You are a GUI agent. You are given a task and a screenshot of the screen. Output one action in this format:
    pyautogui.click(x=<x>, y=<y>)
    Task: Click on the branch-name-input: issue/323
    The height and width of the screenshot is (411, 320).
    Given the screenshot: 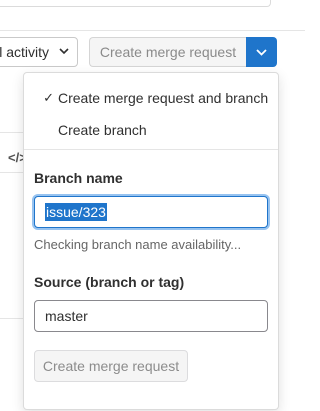 What is the action you would take?
    pyautogui.click(x=151, y=212)
    